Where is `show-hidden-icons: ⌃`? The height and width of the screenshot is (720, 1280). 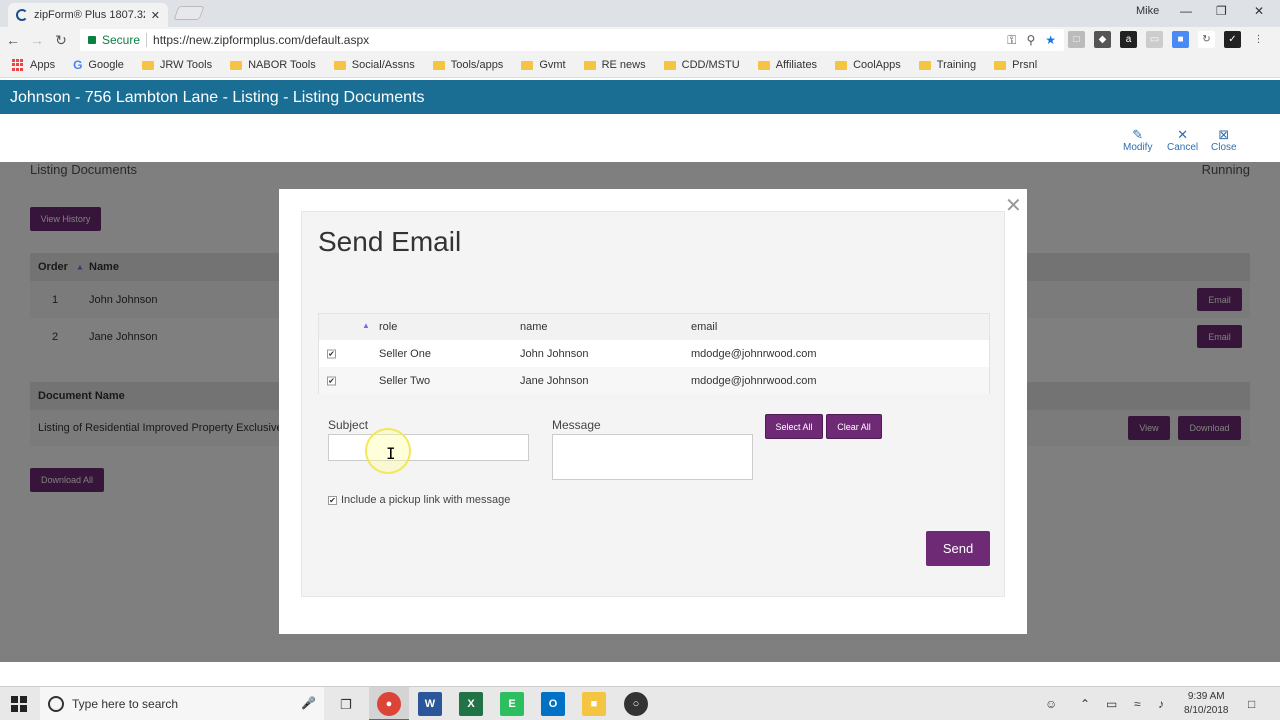
show-hidden-icons: ⌃ is located at coordinates (1085, 704).